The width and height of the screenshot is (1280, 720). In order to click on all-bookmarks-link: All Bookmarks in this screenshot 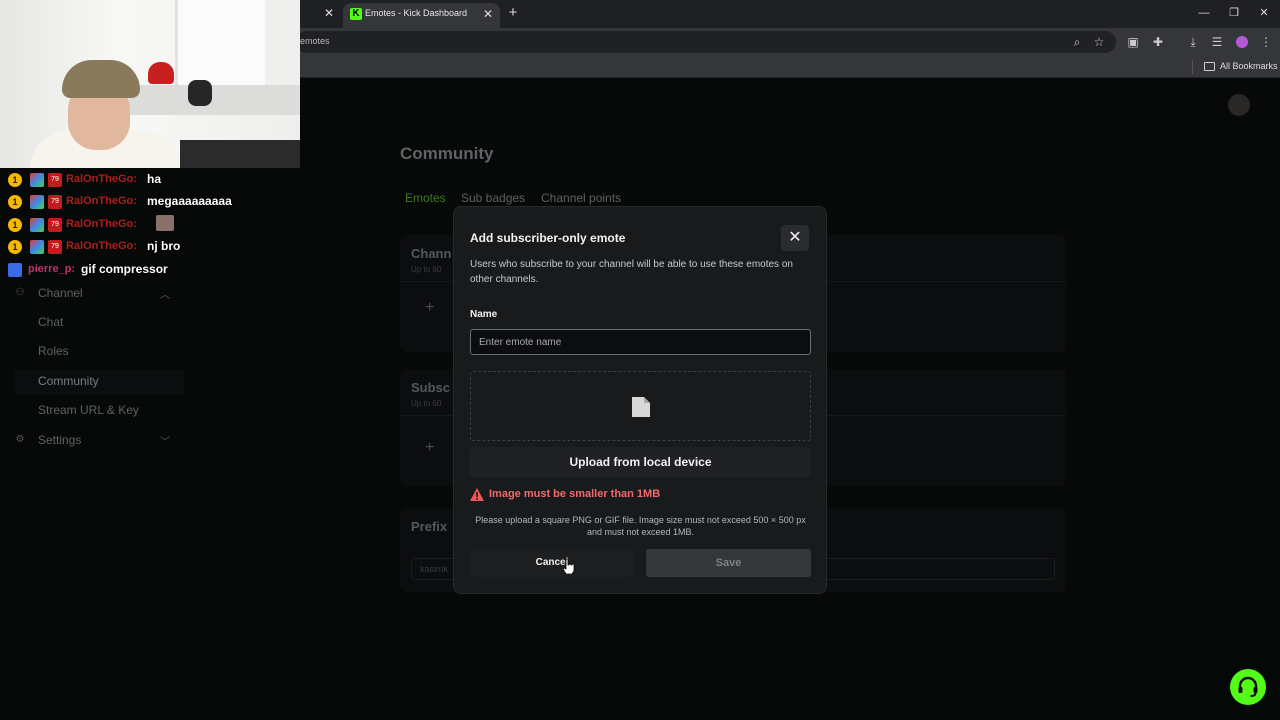, I will do `click(1249, 66)`.